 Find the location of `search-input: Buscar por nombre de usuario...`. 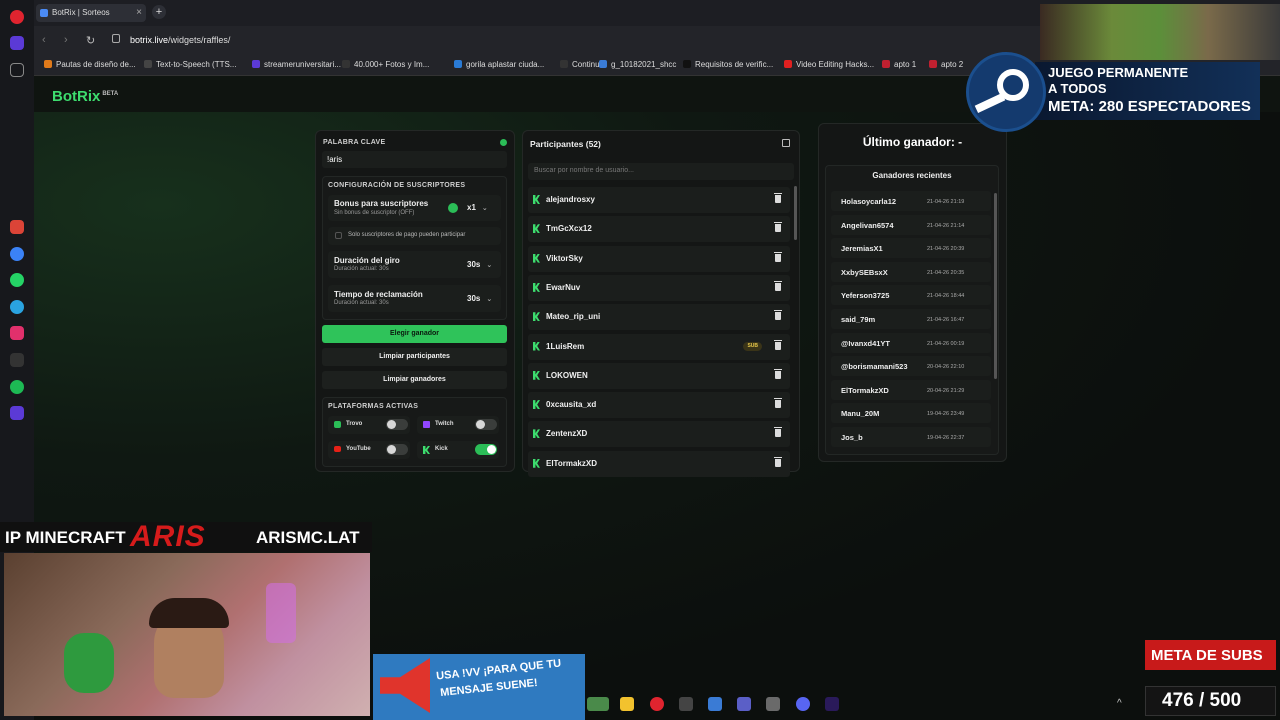

search-input: Buscar por nombre de usuario... is located at coordinates (661, 171).